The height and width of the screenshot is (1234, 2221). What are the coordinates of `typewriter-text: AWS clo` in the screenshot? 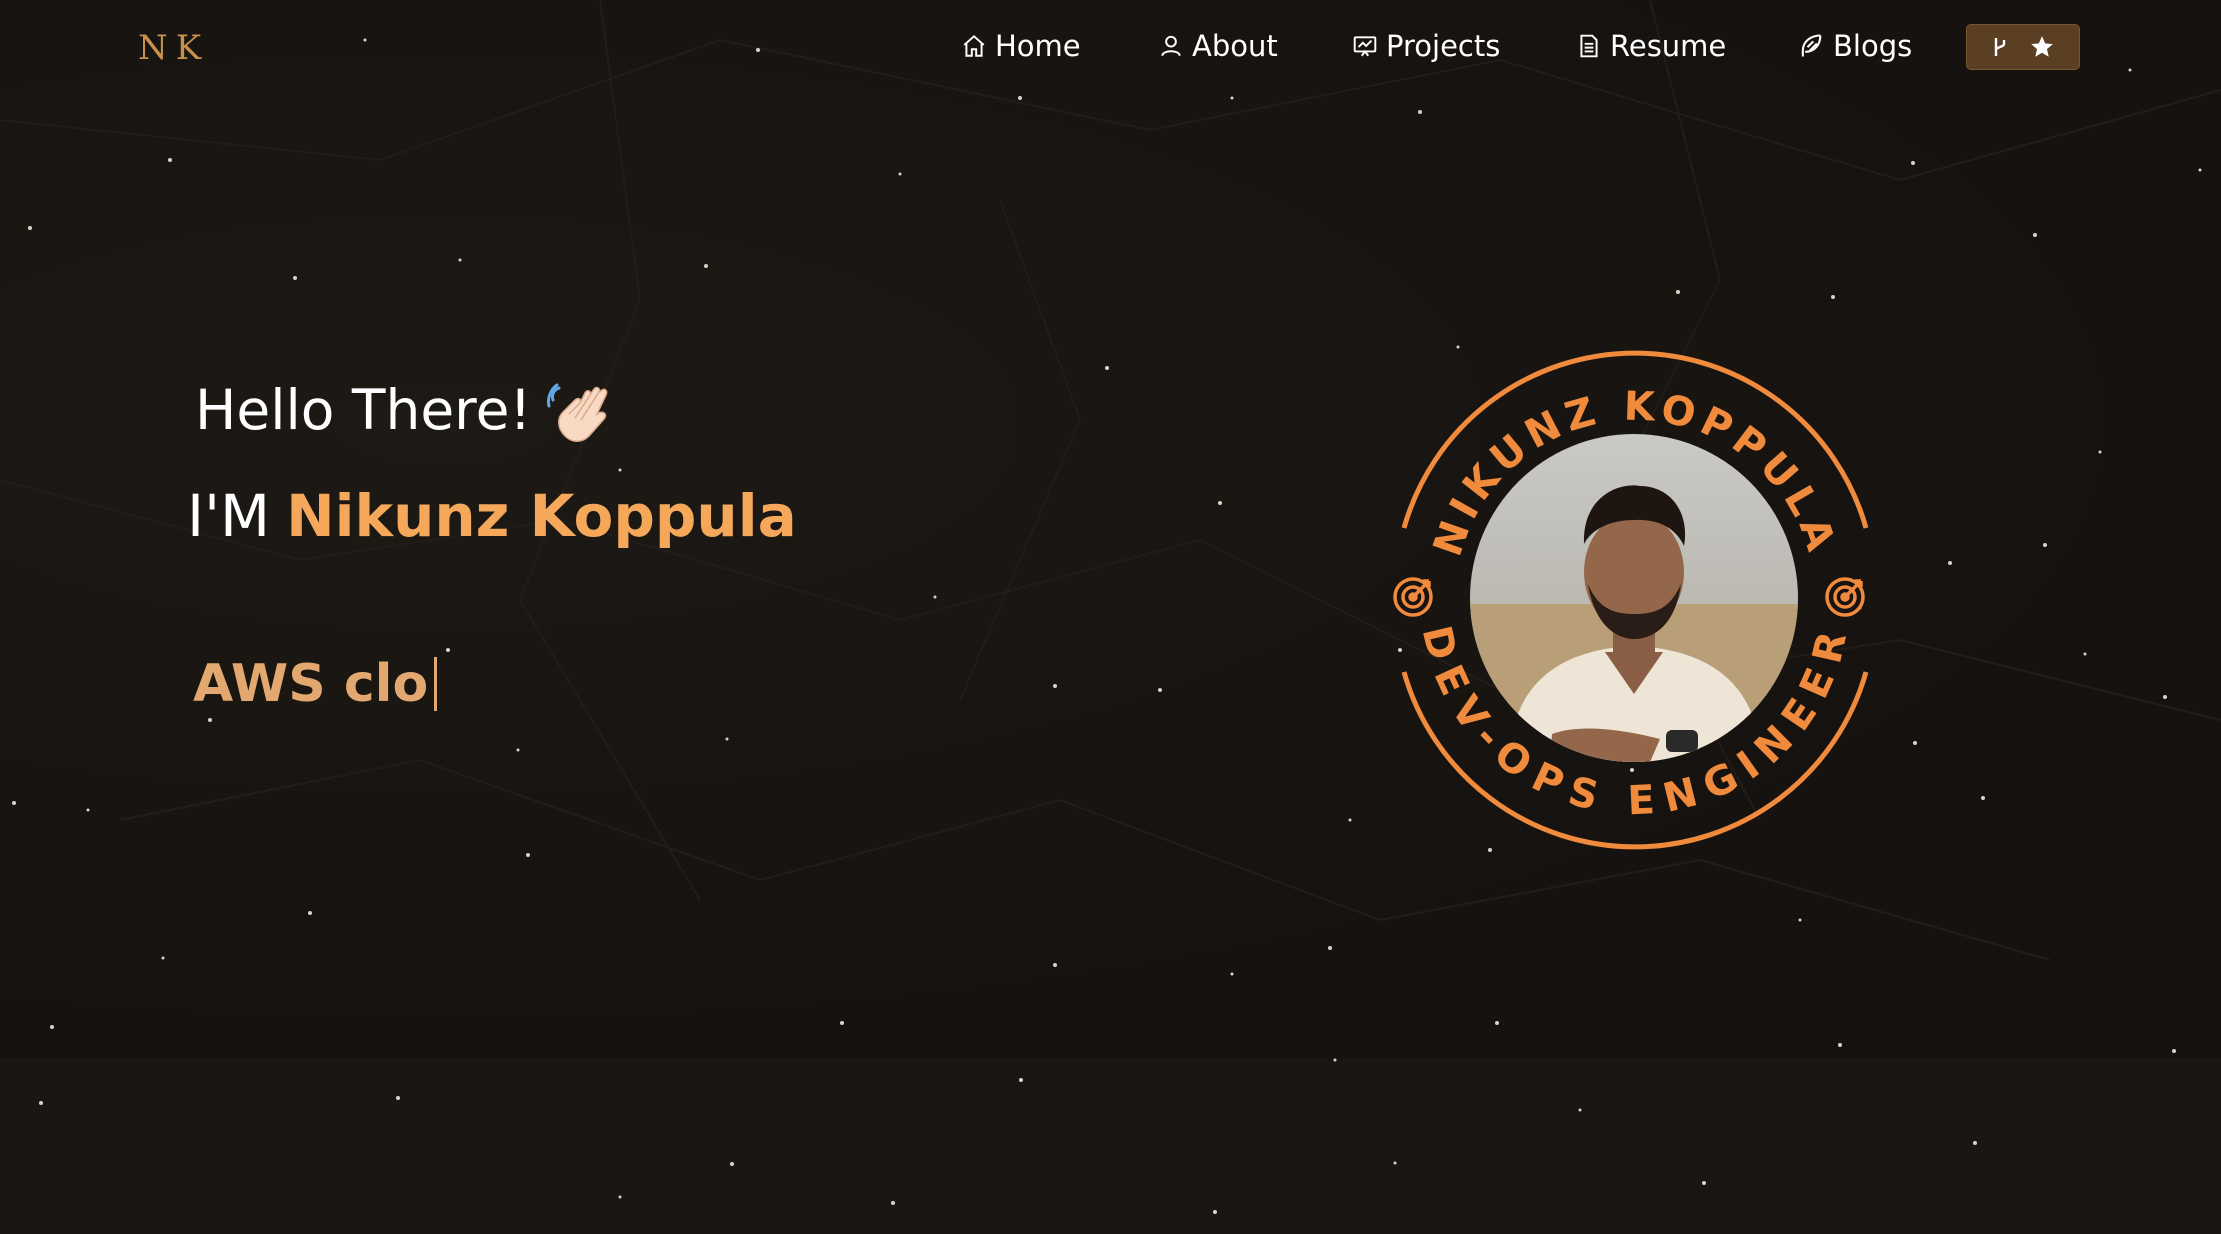 It's located at (315, 684).